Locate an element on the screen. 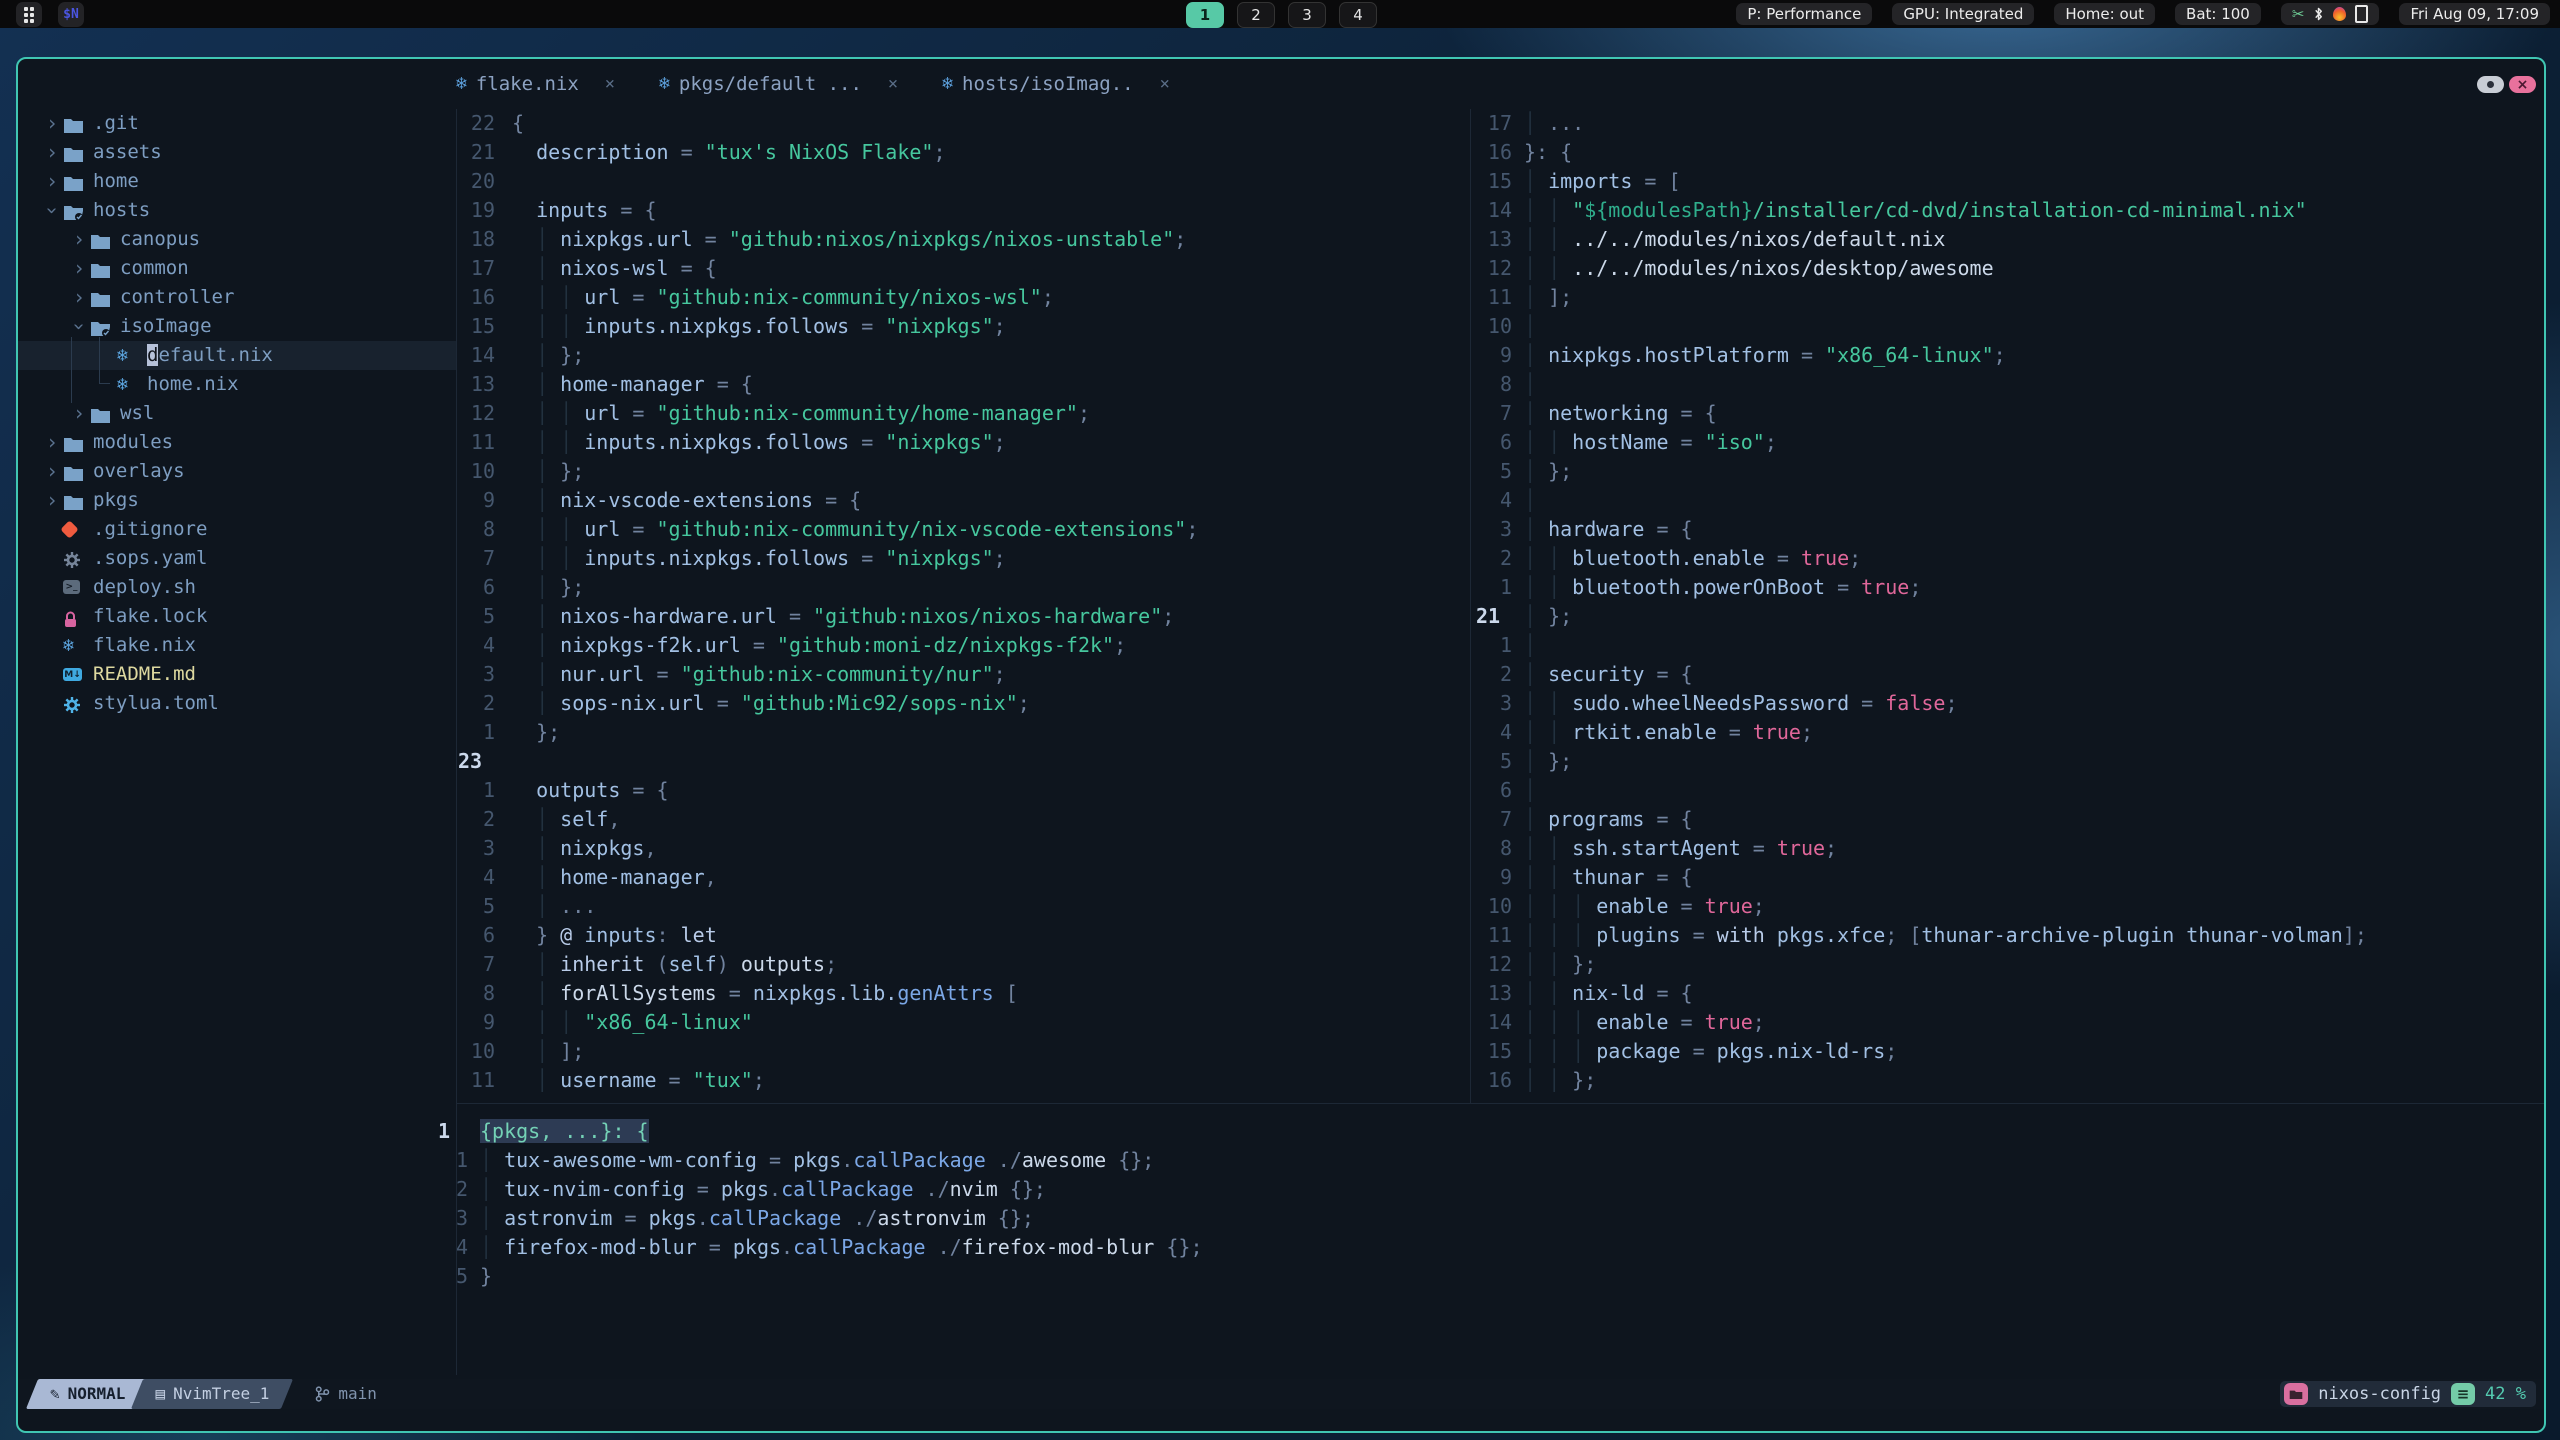  git-branch: main is located at coordinates (346, 1394).